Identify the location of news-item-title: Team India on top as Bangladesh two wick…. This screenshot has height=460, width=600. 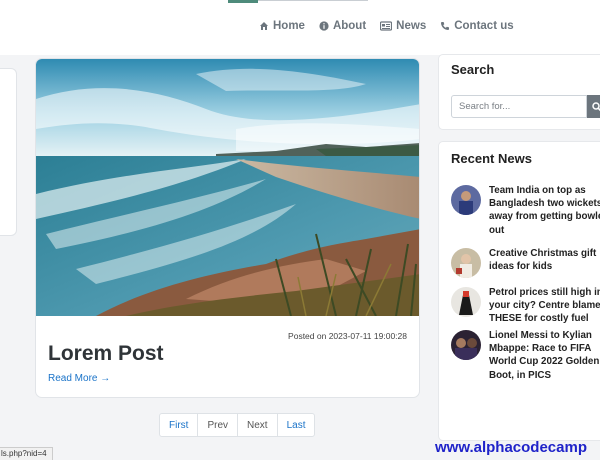
(544, 210).